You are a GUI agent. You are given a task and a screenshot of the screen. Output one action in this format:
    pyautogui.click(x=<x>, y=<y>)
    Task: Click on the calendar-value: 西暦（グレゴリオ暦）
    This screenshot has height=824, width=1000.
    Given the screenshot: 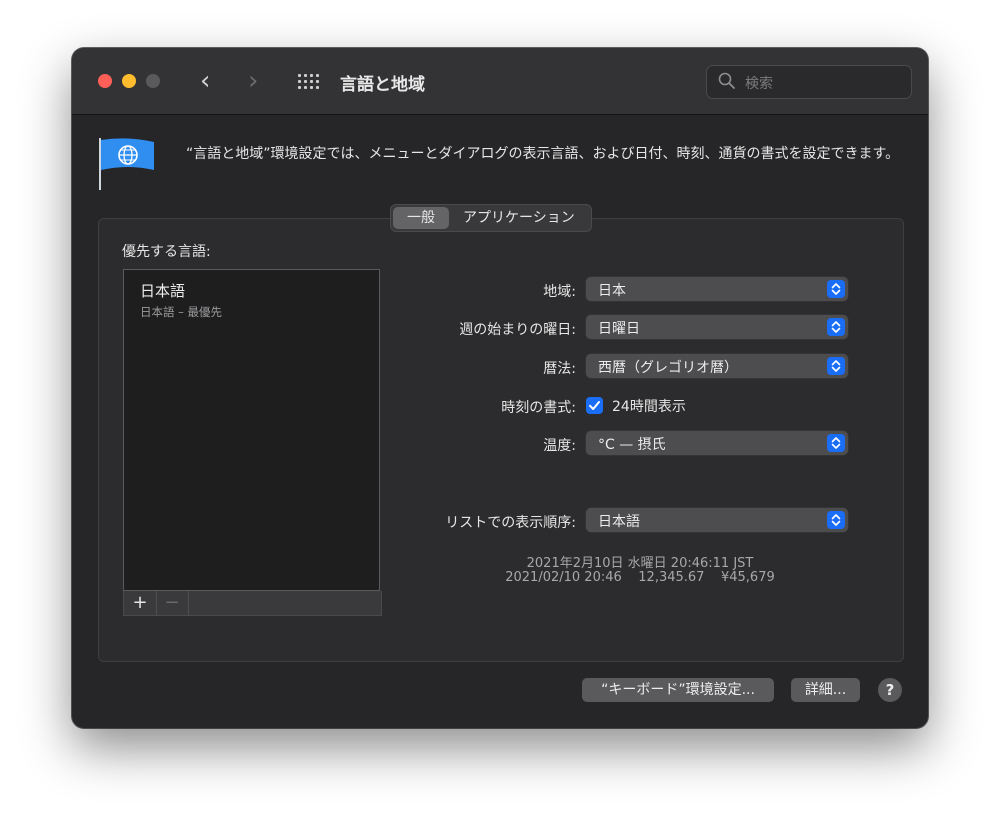 What is the action you would take?
    pyautogui.click(x=668, y=368)
    